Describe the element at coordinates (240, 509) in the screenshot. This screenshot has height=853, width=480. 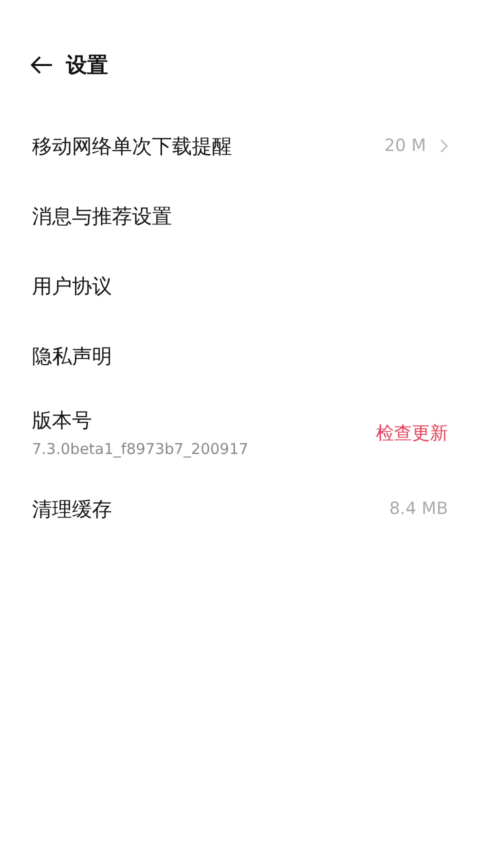
I see `settings-row: 清理缓存 8.4 MB` at that location.